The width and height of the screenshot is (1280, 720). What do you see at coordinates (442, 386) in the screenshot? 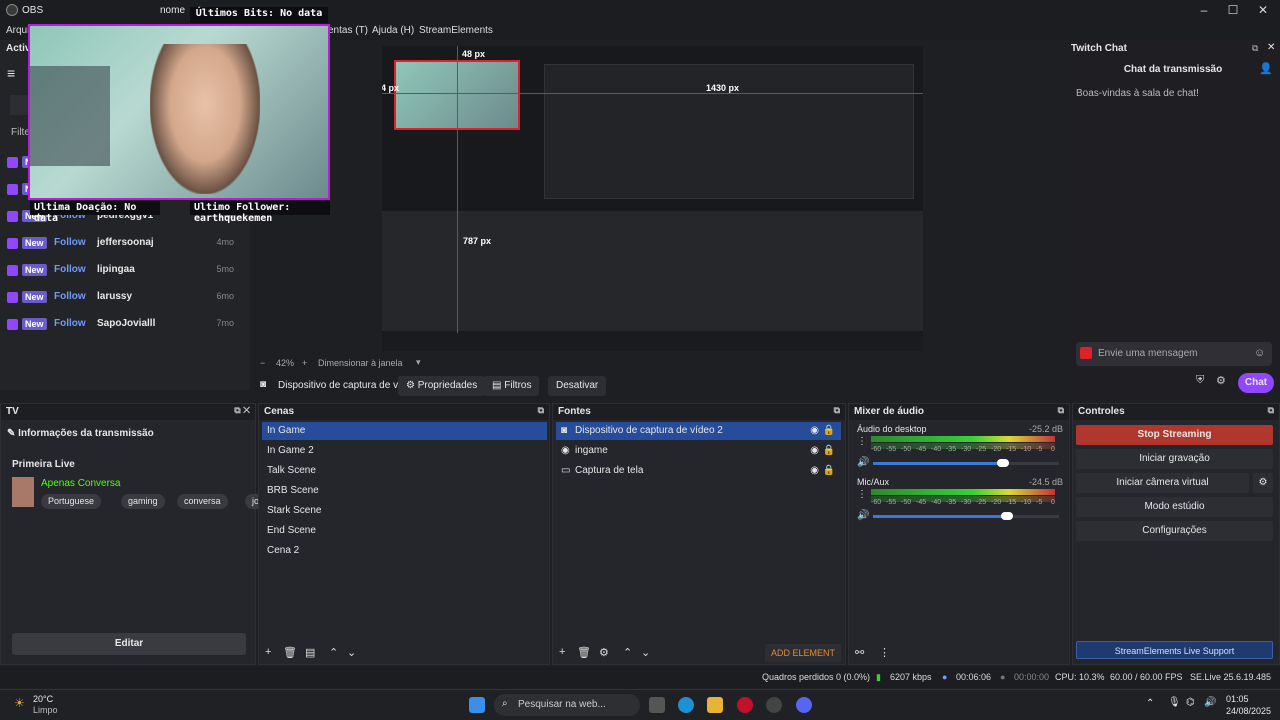
I see `properties-button: ⚙ Propriedades` at bounding box center [442, 386].